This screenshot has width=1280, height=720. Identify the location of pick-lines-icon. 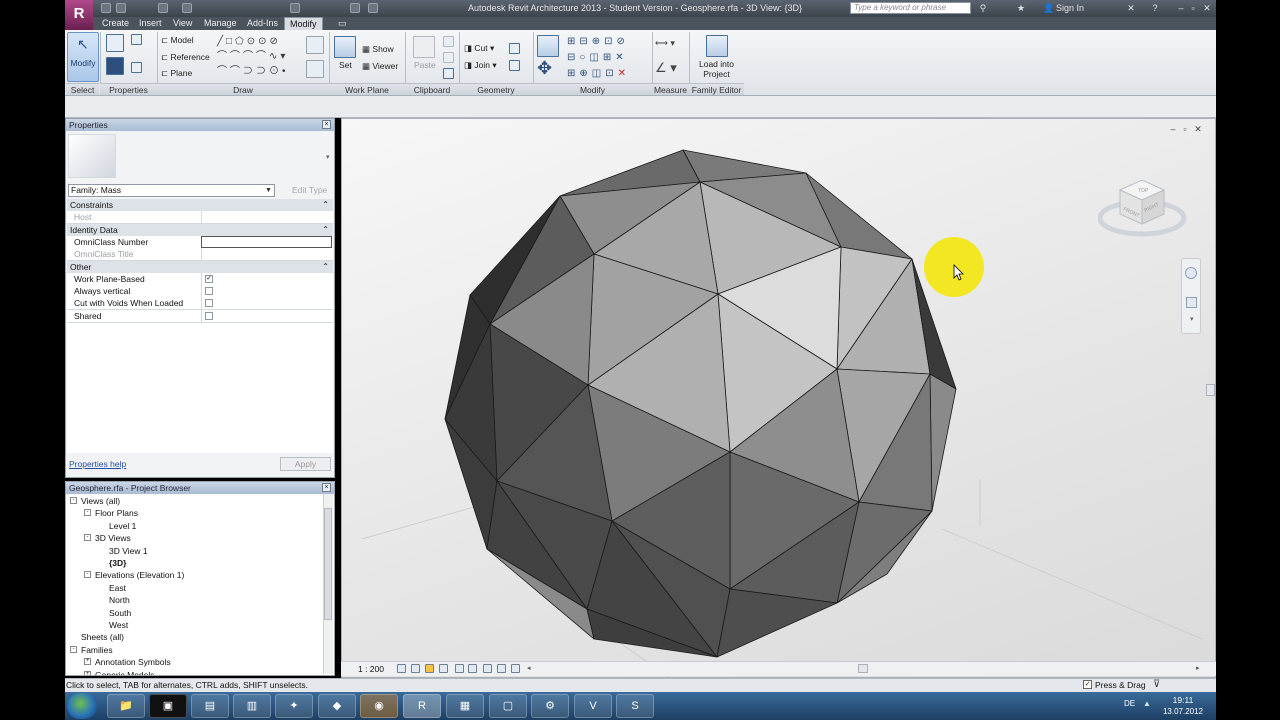
(315, 45).